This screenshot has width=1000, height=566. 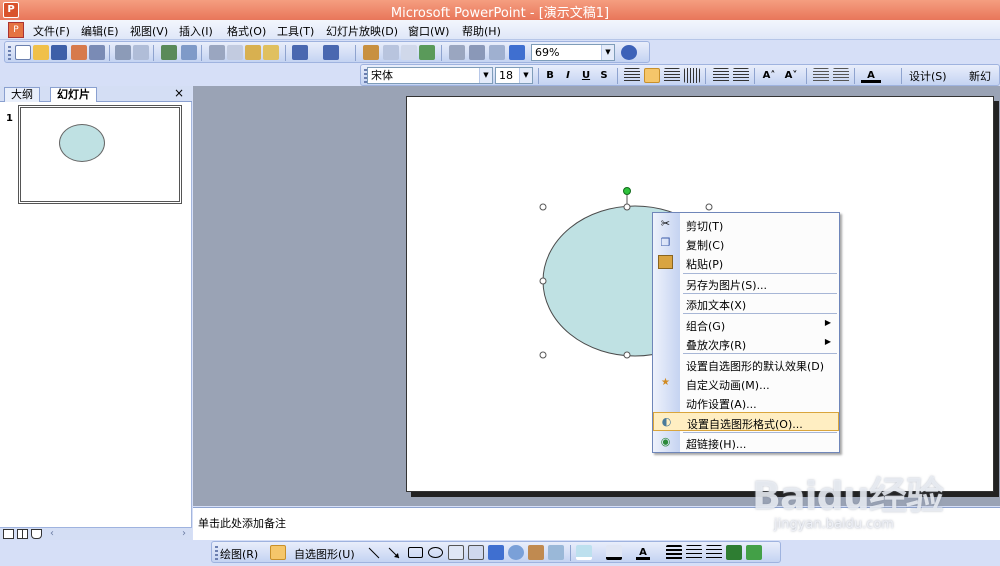 I want to click on menu-item-cut: ✂ 剪切(T), so click(x=746, y=224).